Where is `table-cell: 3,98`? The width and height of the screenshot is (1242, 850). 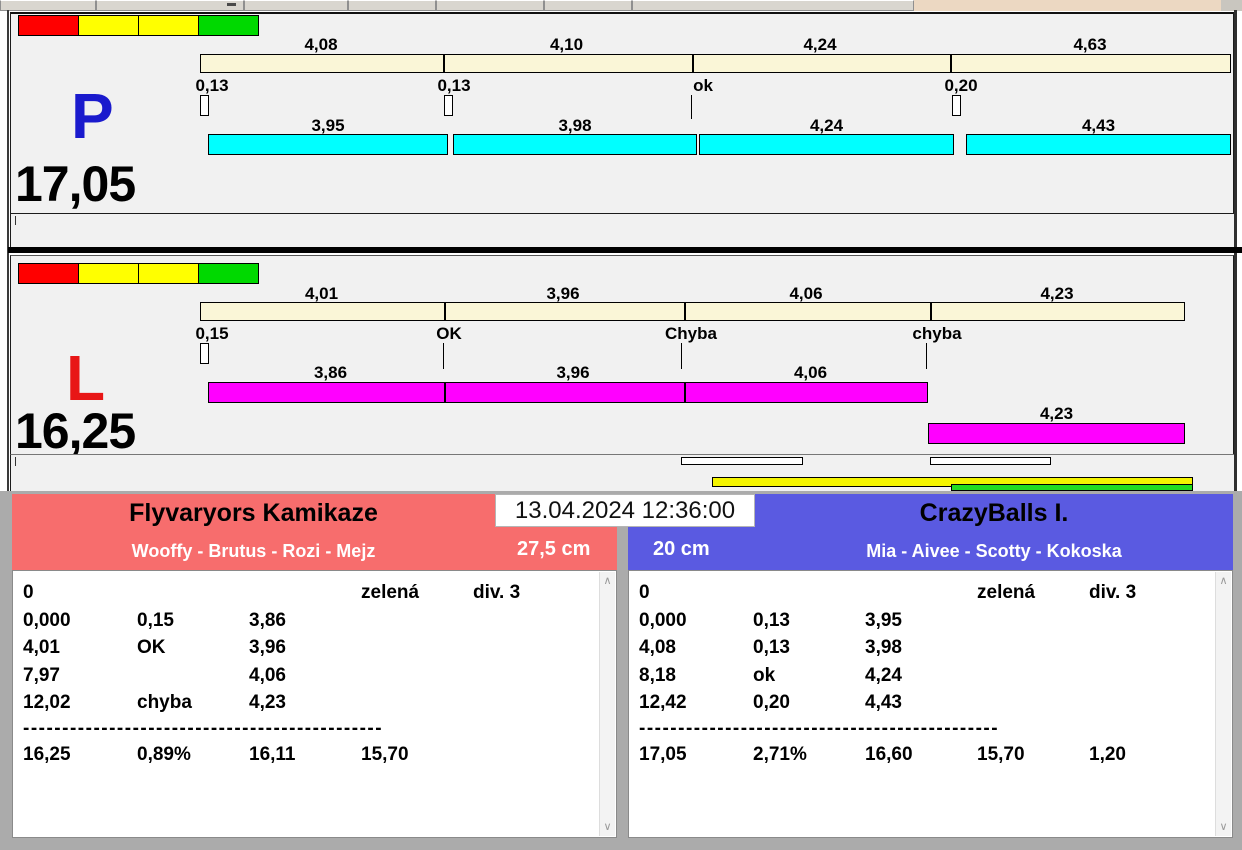 table-cell: 3,98 is located at coordinates (883, 647).